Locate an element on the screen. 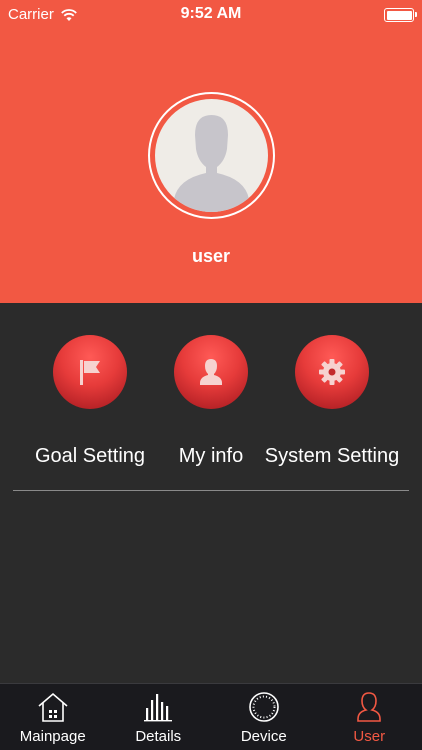  avatar-image is located at coordinates (211, 155).